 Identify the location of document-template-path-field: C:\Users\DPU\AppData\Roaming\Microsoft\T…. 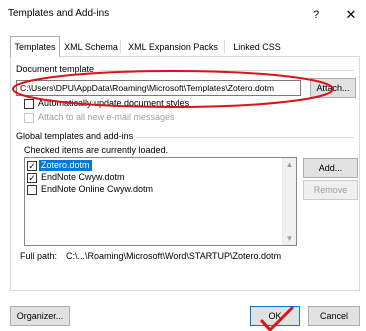
(158, 88).